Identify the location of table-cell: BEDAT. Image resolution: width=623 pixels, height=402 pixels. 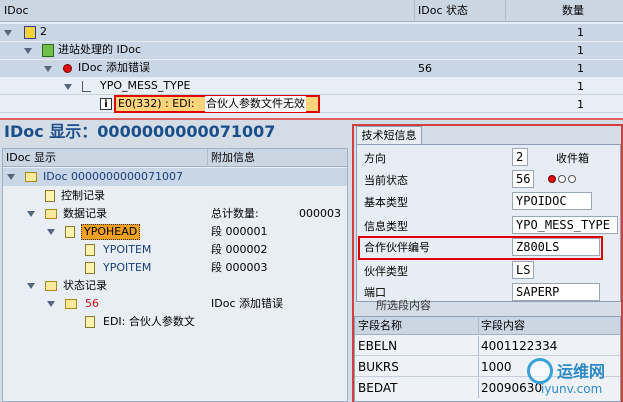
(378, 388).